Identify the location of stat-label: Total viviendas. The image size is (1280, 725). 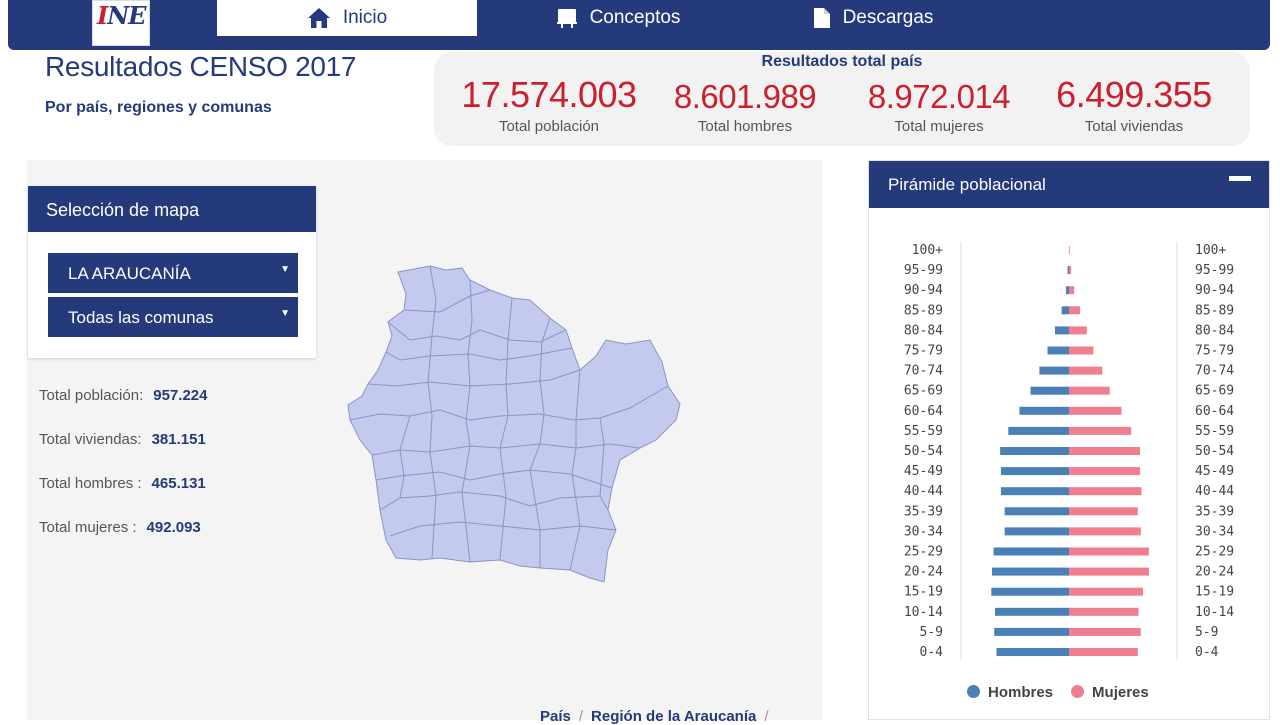
(1134, 126).